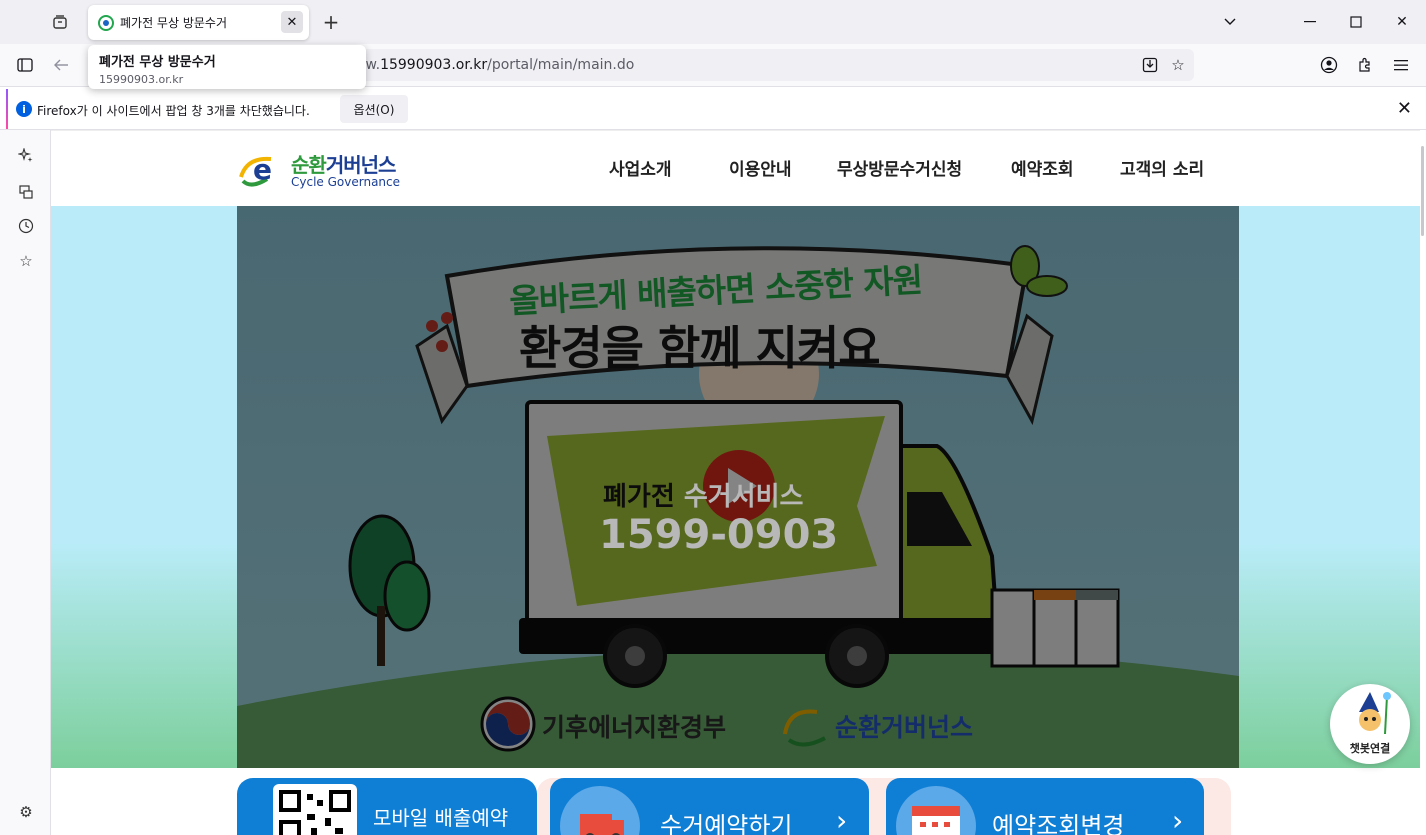 The width and height of the screenshot is (1426, 835). Describe the element at coordinates (1042, 167) in the screenshot. I see `menu-reservation-lookup: 예약조회` at that location.